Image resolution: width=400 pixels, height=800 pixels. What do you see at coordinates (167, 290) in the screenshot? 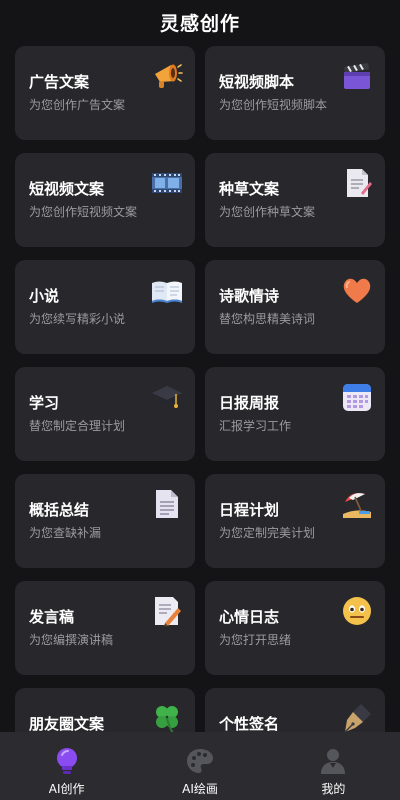
I see `open-book-icon` at bounding box center [167, 290].